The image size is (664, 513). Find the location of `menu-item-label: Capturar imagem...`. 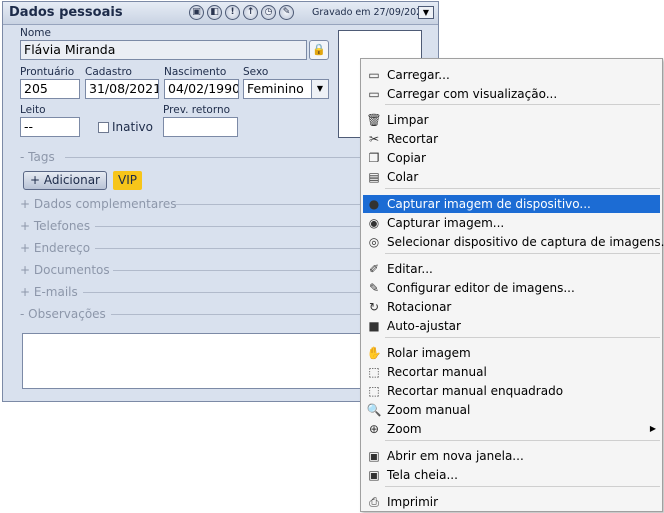

menu-item-label: Capturar imagem... is located at coordinates (446, 223).